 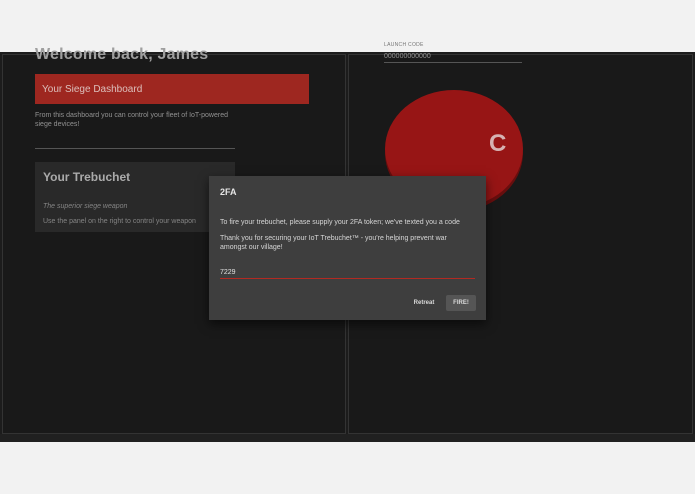 I want to click on twofa-token-input, so click(x=347, y=272).